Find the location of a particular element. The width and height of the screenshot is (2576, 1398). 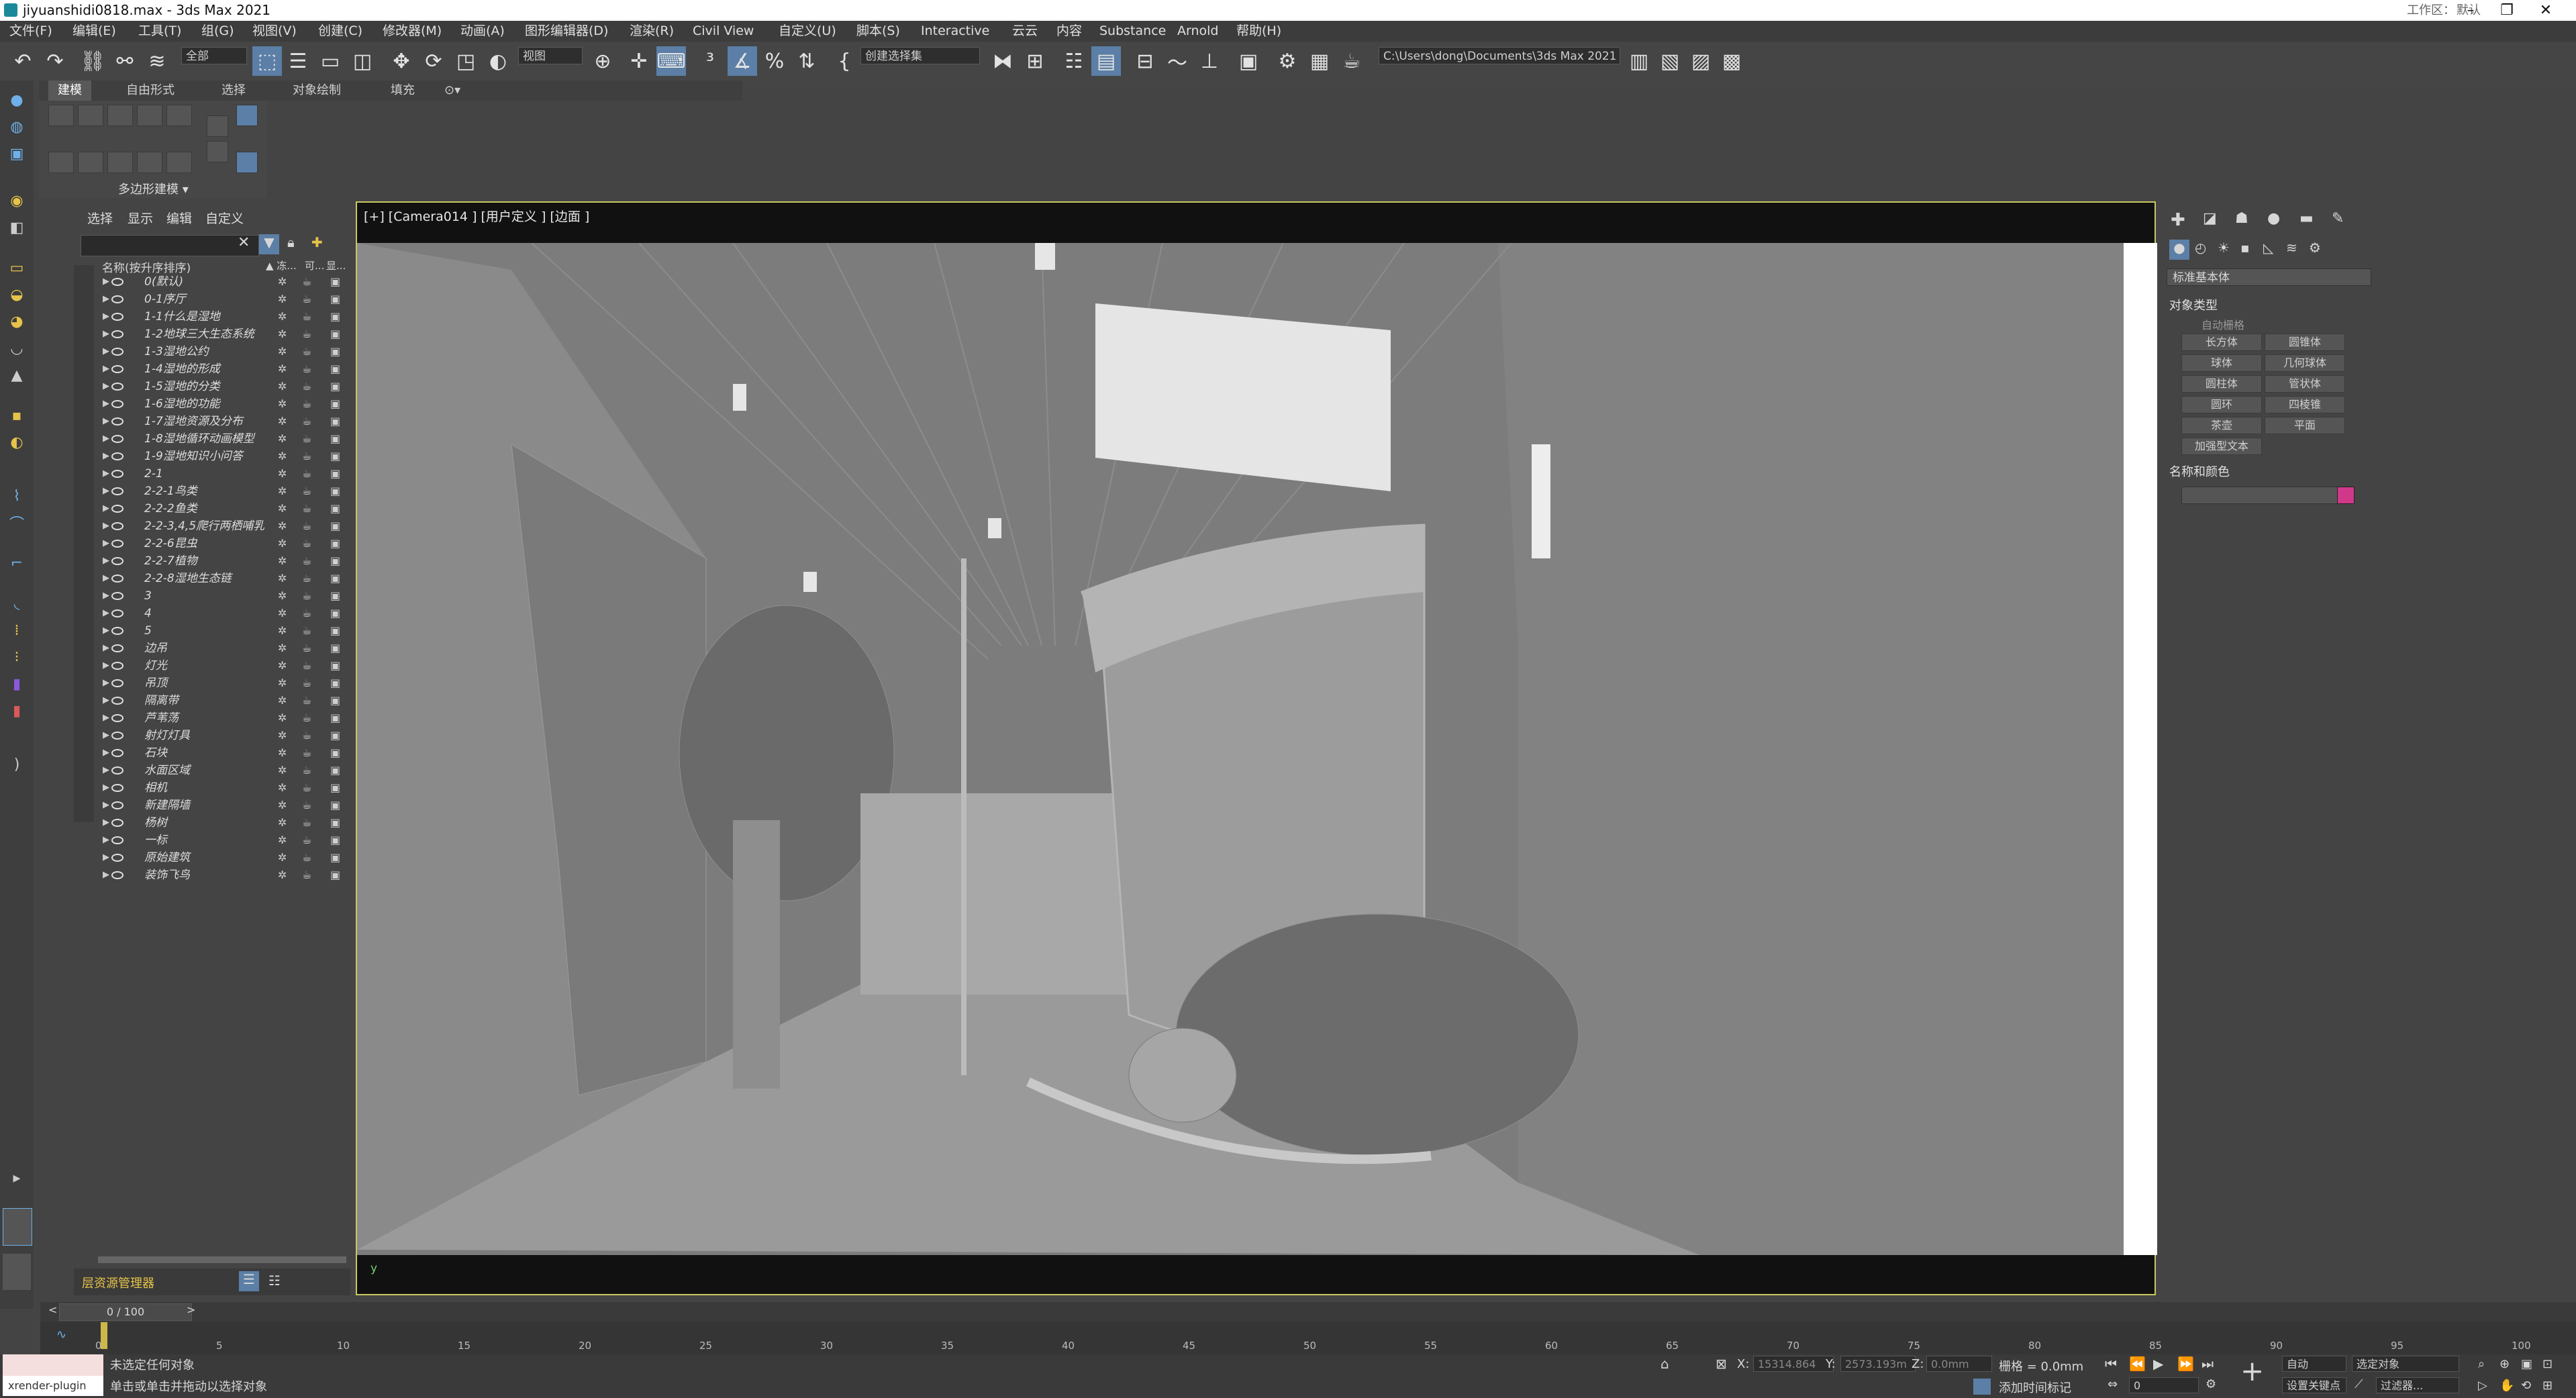

explorer-tab-display: 显示 is located at coordinates (140, 218).